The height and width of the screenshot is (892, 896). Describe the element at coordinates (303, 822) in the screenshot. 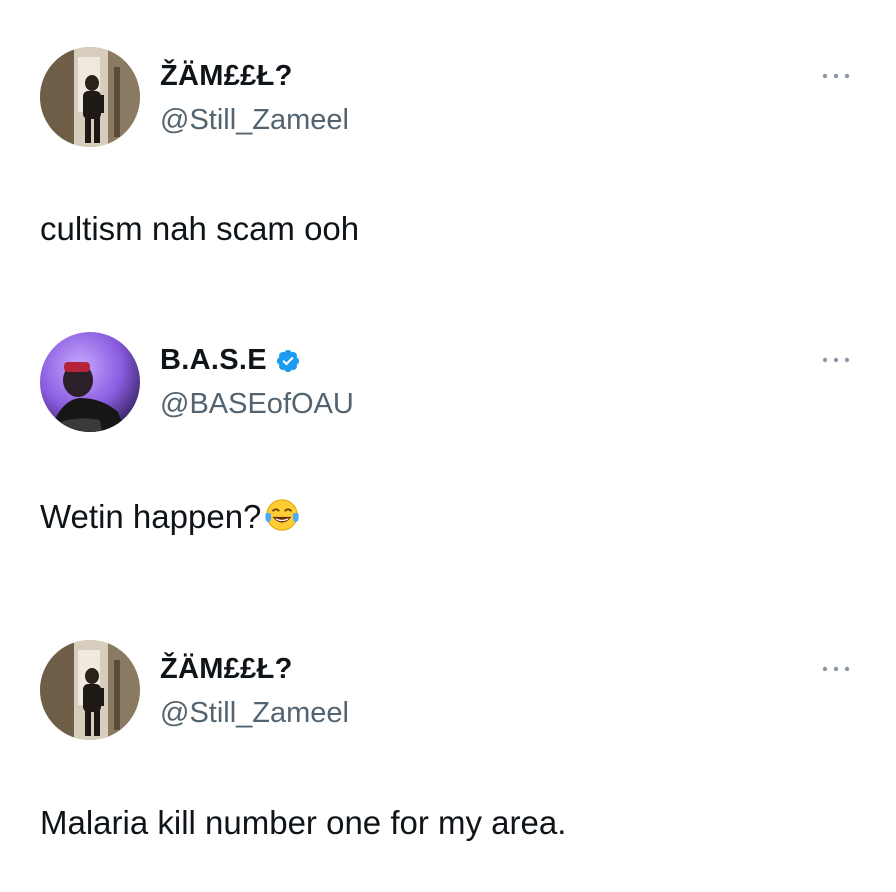

I see `tweet-text: Malaria kill number one for my area.` at that location.